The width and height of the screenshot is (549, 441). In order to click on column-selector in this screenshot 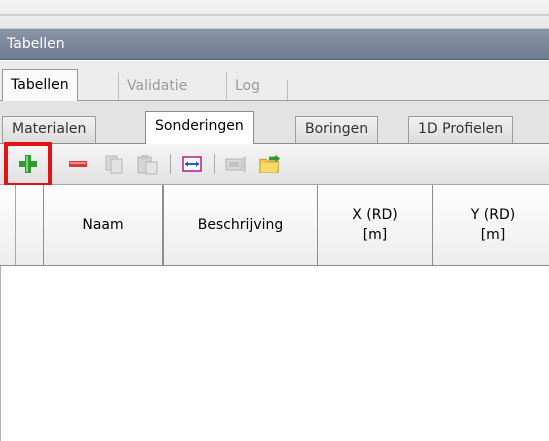, I will do `click(30, 225)`.